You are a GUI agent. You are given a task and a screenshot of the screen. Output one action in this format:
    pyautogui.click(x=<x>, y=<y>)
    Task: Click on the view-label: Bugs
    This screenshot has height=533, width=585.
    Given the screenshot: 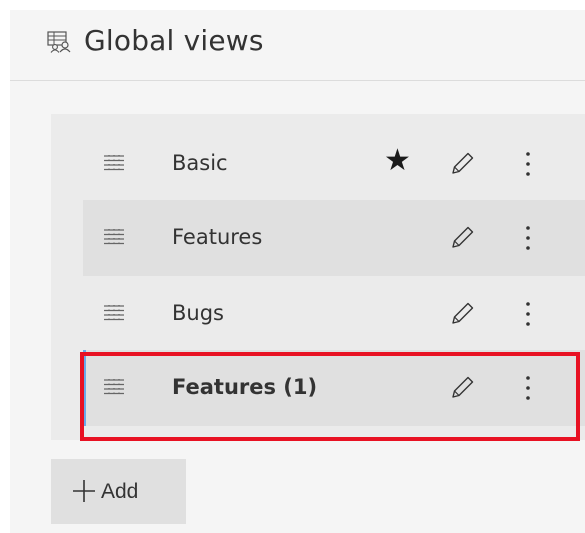 What is the action you would take?
    pyautogui.click(x=198, y=313)
    